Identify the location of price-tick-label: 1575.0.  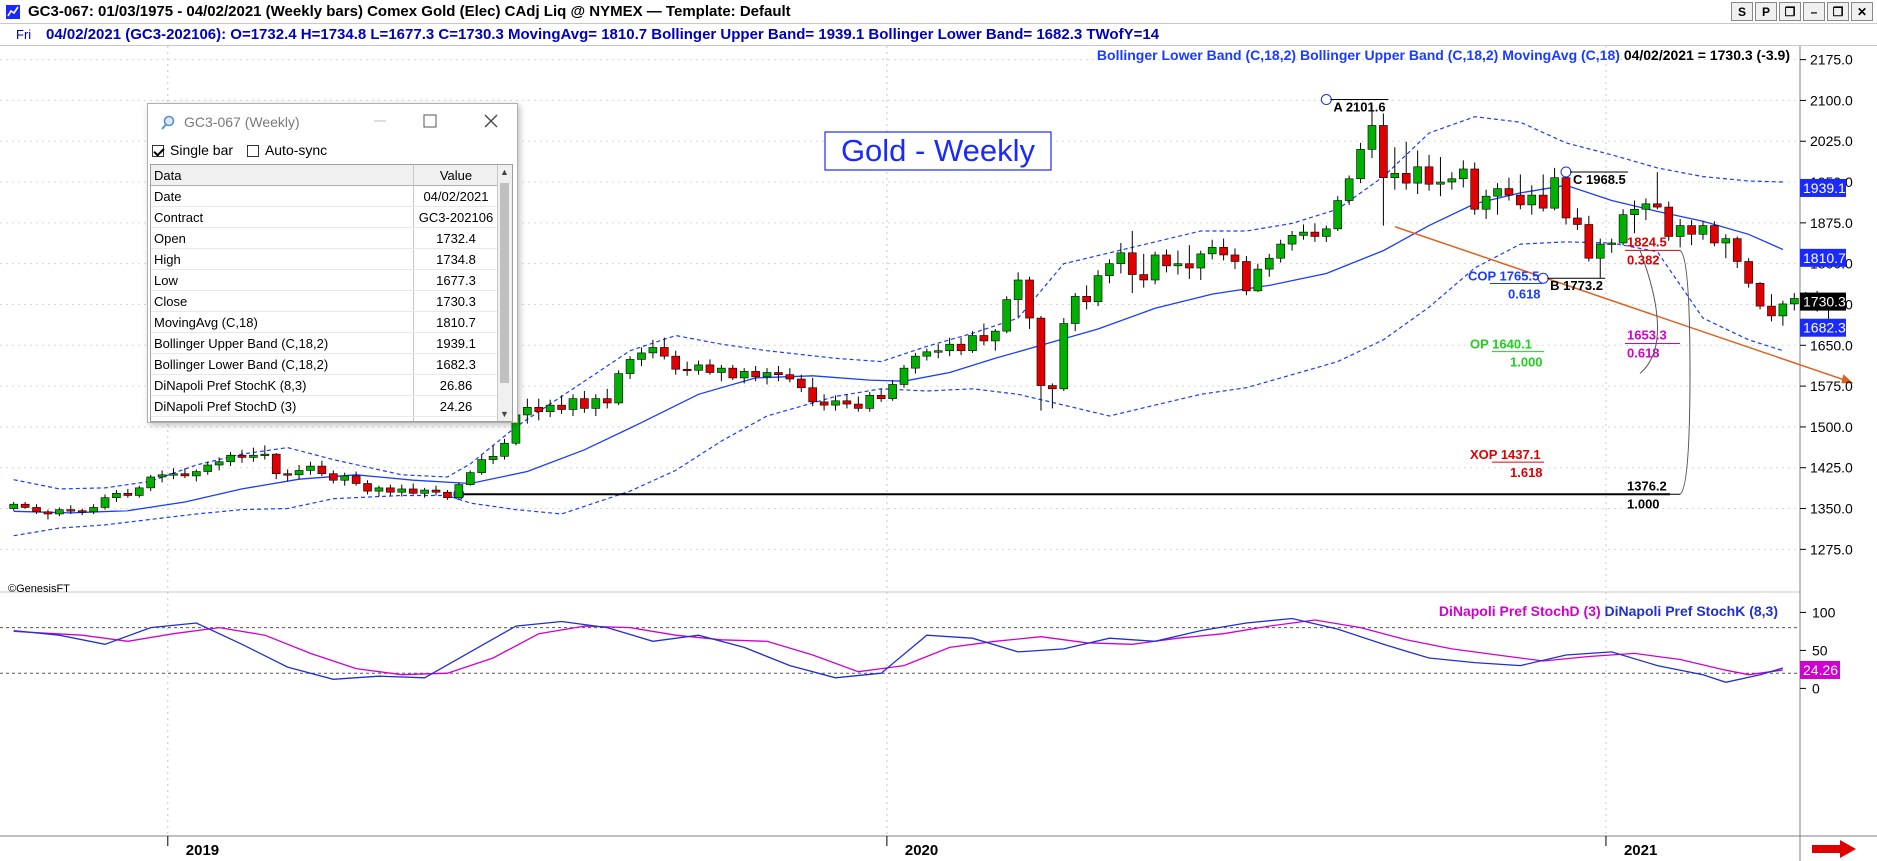
(1831, 386).